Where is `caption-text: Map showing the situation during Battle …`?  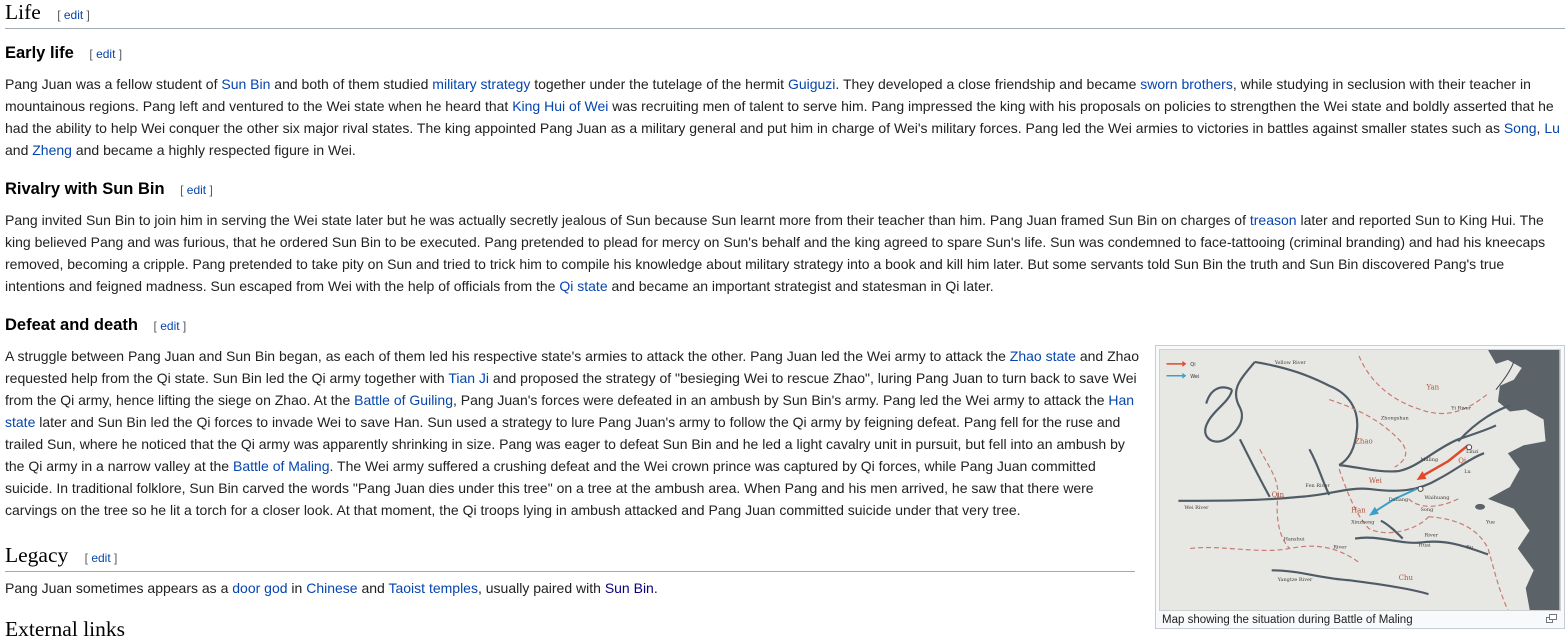 caption-text: Map showing the situation during Battle … is located at coordinates (1287, 620).